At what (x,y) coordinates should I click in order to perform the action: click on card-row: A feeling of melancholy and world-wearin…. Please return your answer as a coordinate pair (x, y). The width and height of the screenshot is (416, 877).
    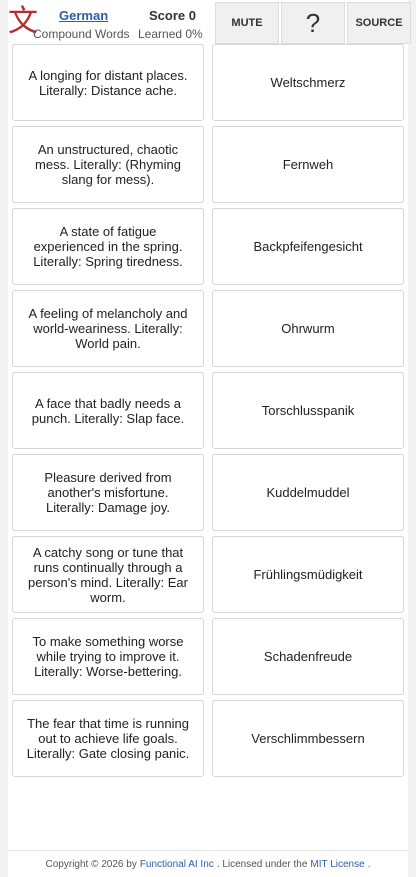
    Looking at the image, I should click on (208, 328).